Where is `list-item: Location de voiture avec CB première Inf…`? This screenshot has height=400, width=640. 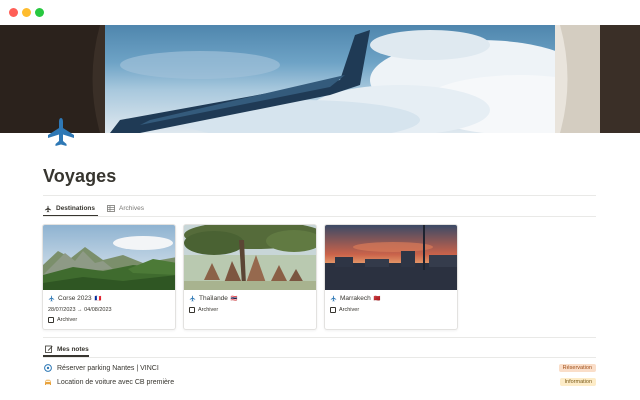
list-item: Location de voiture avec CB première Inf… is located at coordinates (320, 382).